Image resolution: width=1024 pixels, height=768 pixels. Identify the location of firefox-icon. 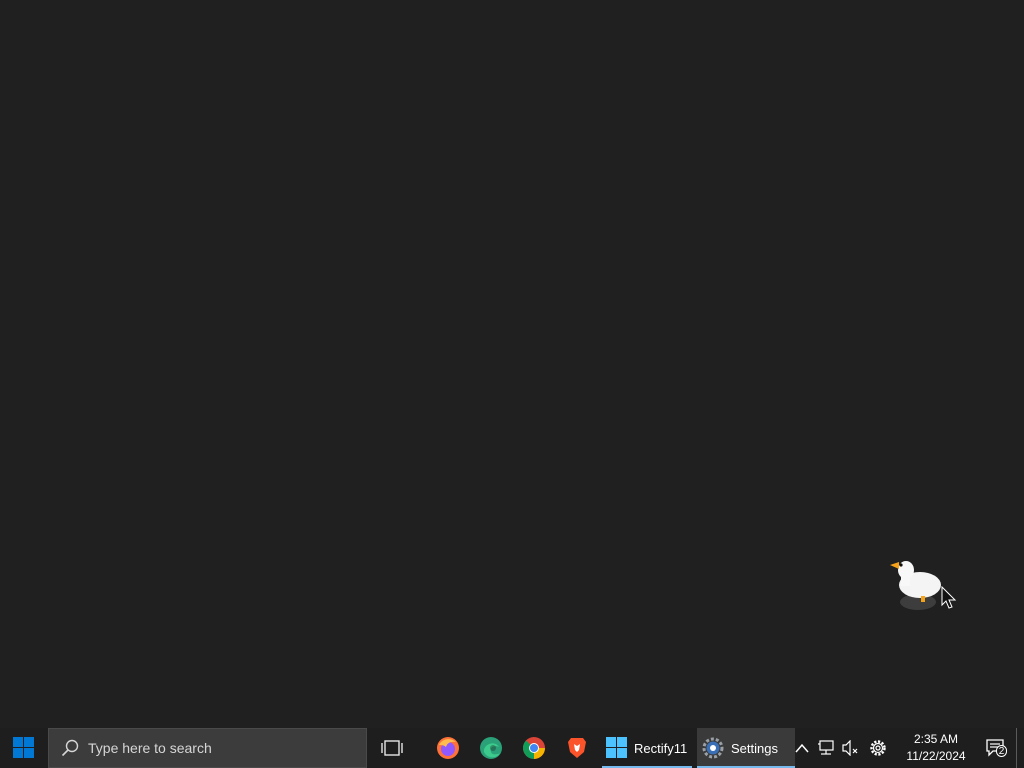
(447, 748).